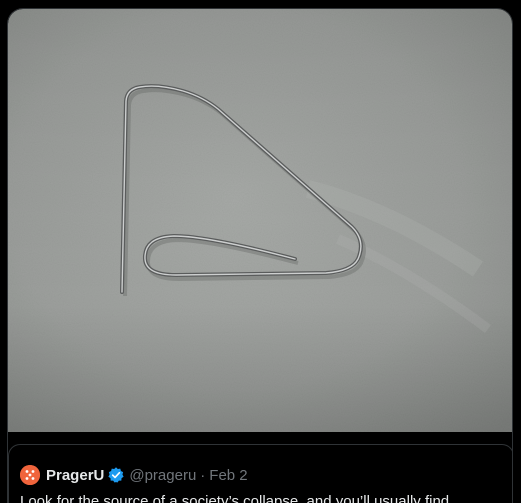 The image size is (521, 503). What do you see at coordinates (228, 475) in the screenshot?
I see `post-date: Feb 2` at bounding box center [228, 475].